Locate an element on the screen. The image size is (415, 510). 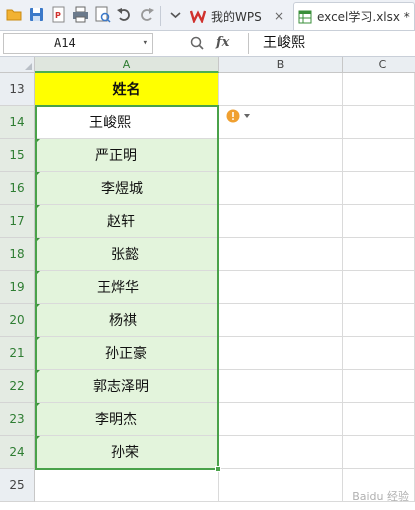
undo-icon is located at coordinates (124, 14).